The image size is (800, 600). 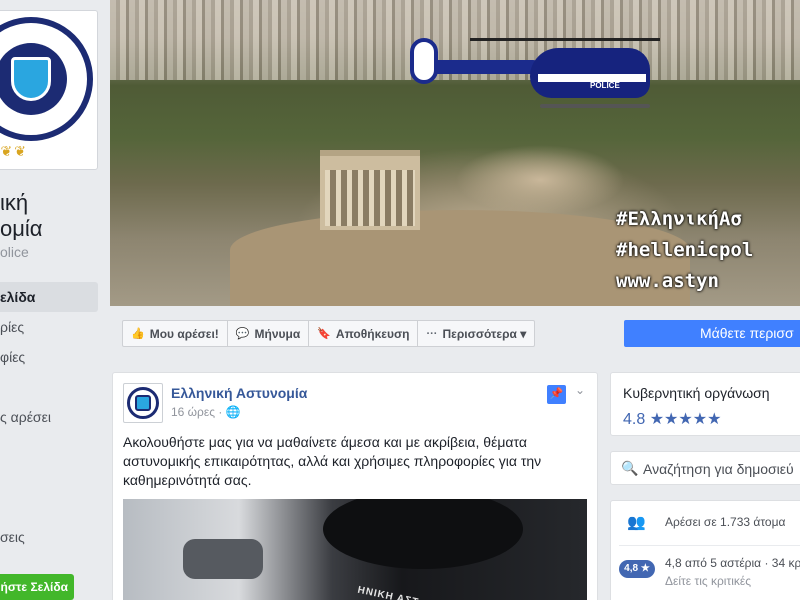 I want to click on helicopter-fin, so click(x=424, y=61).